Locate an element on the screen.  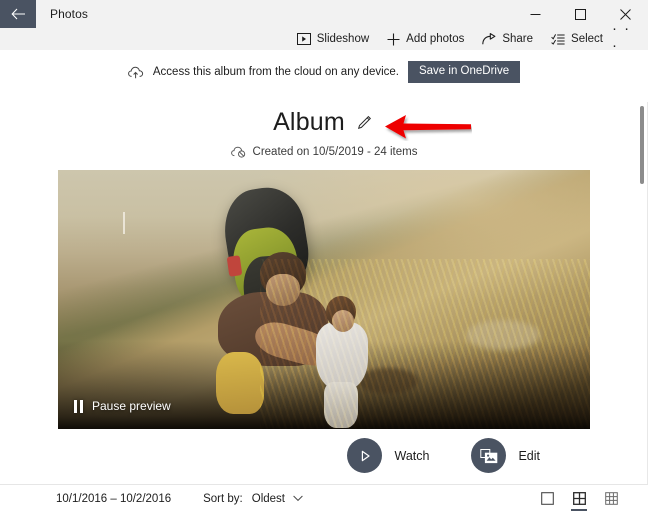
select-button: Select is located at coordinates (577, 39).